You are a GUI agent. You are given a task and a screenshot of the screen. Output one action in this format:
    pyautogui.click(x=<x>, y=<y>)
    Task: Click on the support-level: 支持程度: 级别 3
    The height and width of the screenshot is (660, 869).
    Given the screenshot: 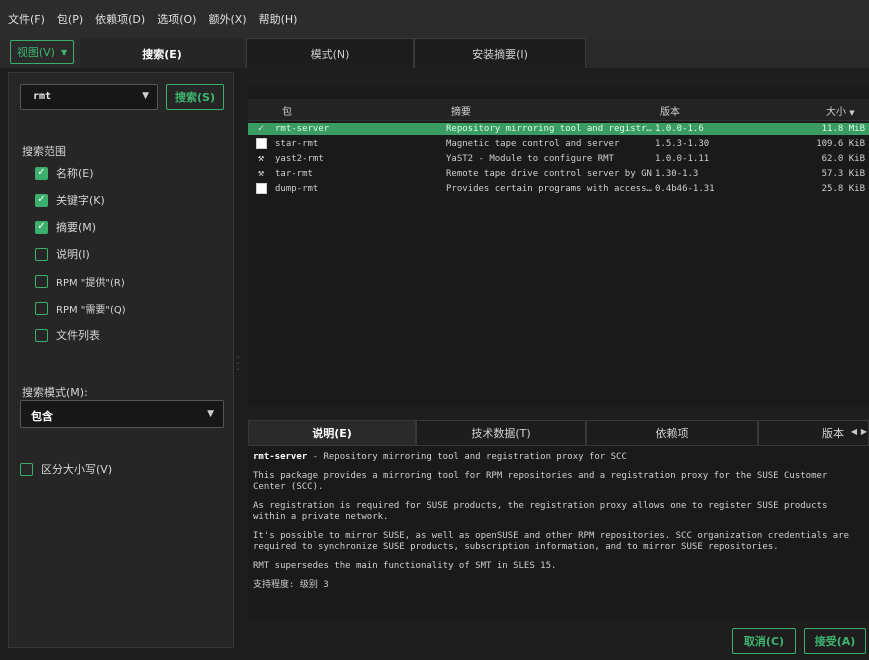 What is the action you would take?
    pyautogui.click(x=291, y=585)
    